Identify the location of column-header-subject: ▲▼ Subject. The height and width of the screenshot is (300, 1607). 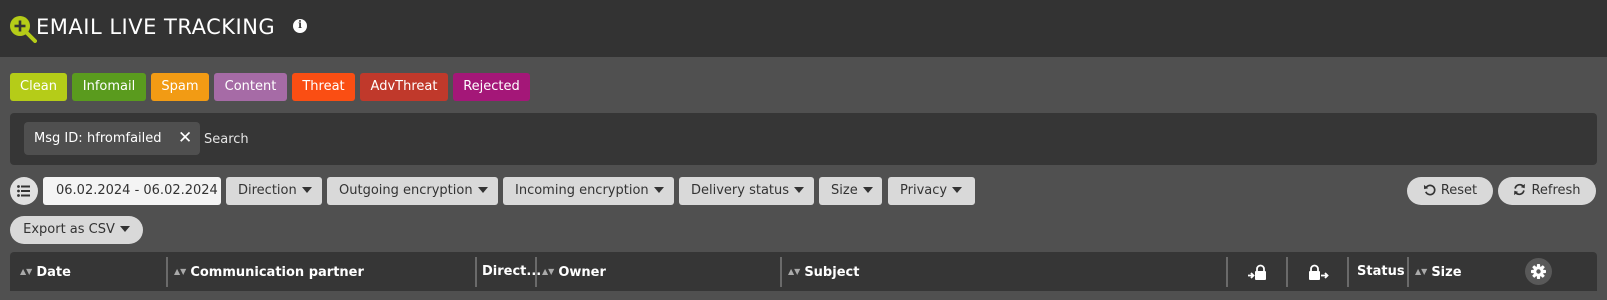
(1003, 271).